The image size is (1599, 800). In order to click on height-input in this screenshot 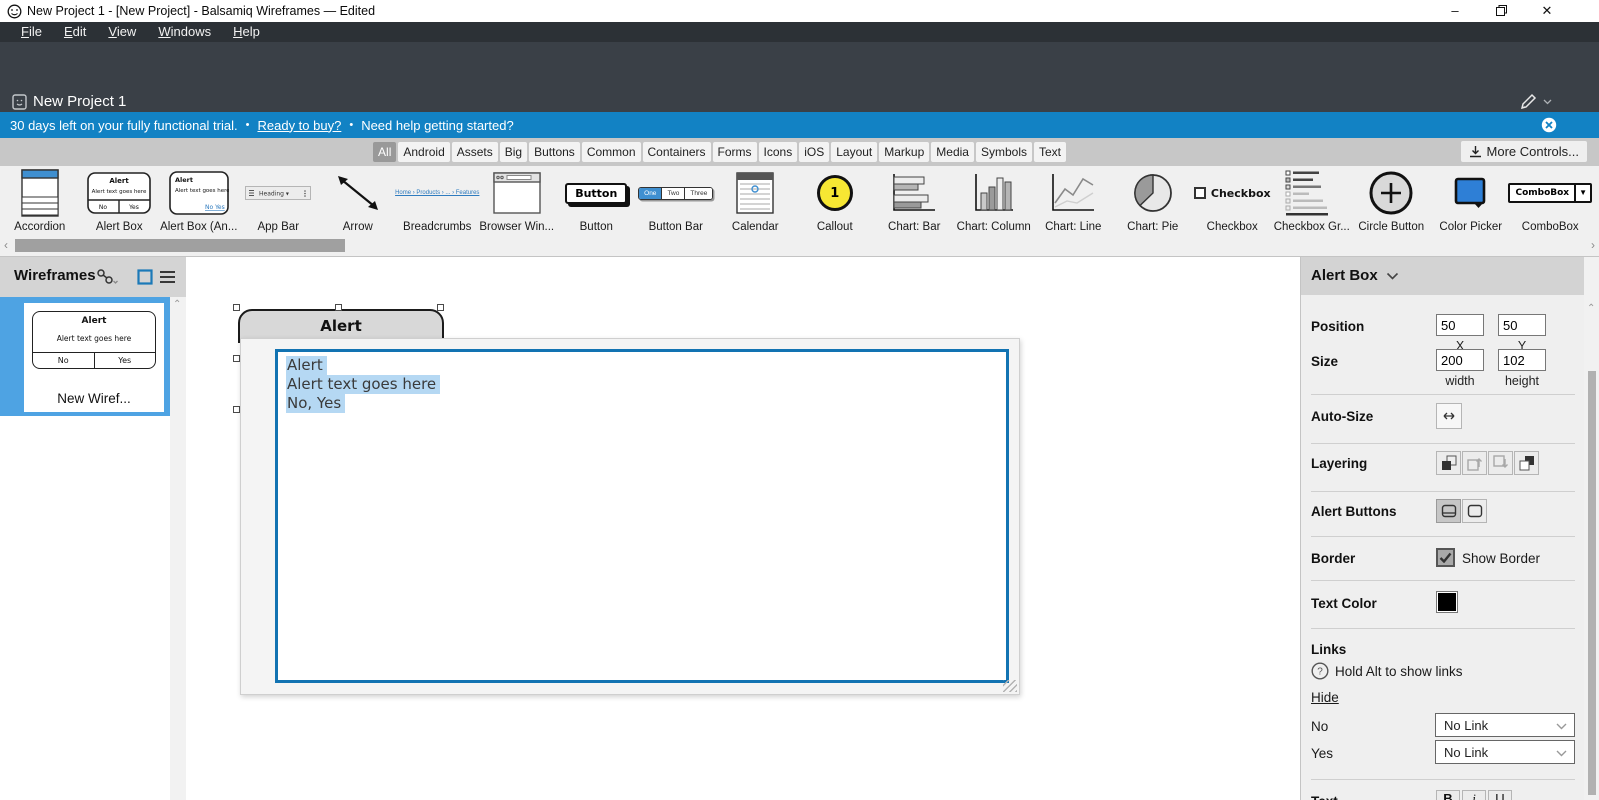, I will do `click(1522, 360)`.